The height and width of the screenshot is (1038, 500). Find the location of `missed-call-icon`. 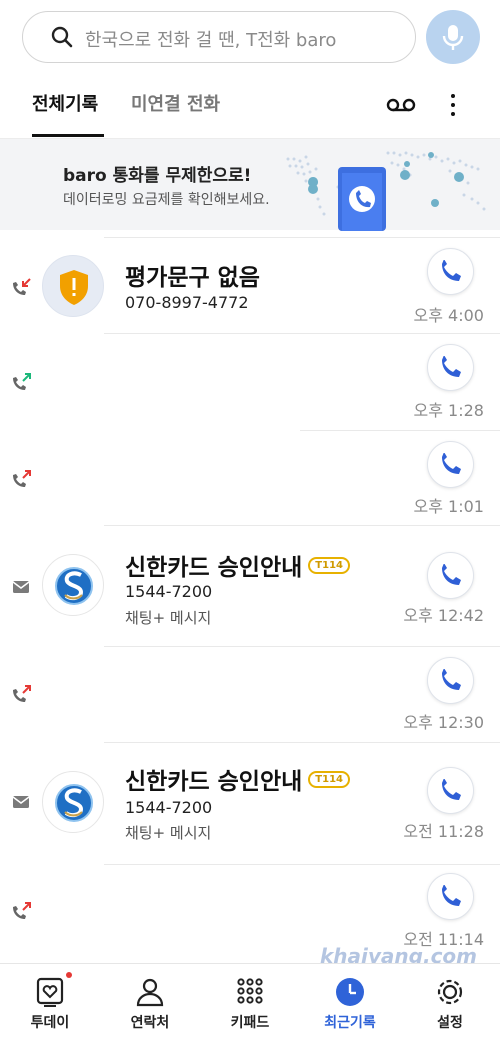

missed-call-icon is located at coordinates (22, 286).